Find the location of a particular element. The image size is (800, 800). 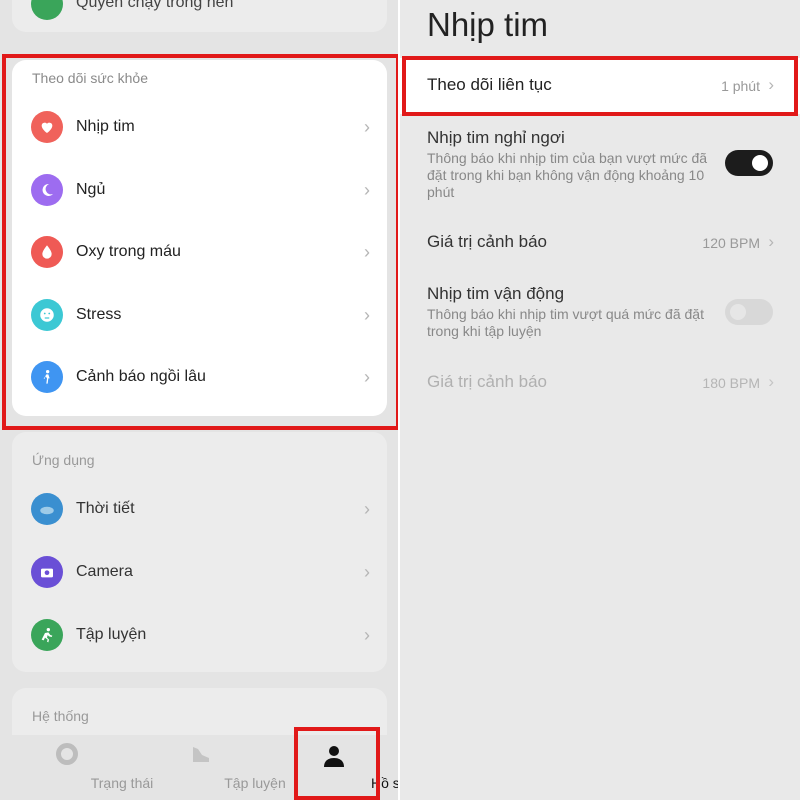

bottom-navigation: Trạng thái Tập luyện Hồ sơ is located at coordinates (204, 767).